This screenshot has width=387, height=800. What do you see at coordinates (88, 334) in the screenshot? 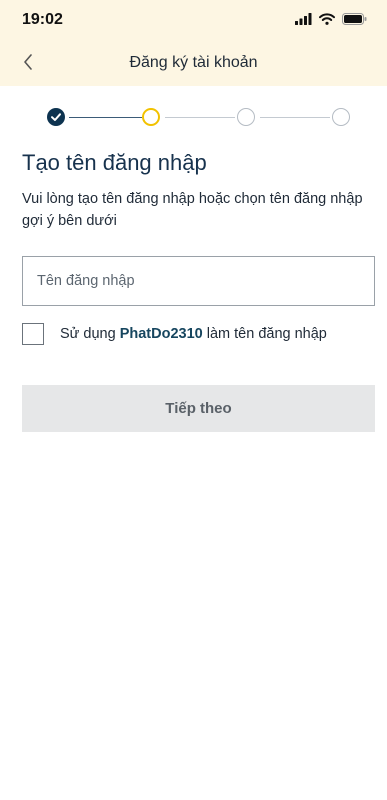
I see `suggestion-prefix: Sử dụng` at bounding box center [88, 334].